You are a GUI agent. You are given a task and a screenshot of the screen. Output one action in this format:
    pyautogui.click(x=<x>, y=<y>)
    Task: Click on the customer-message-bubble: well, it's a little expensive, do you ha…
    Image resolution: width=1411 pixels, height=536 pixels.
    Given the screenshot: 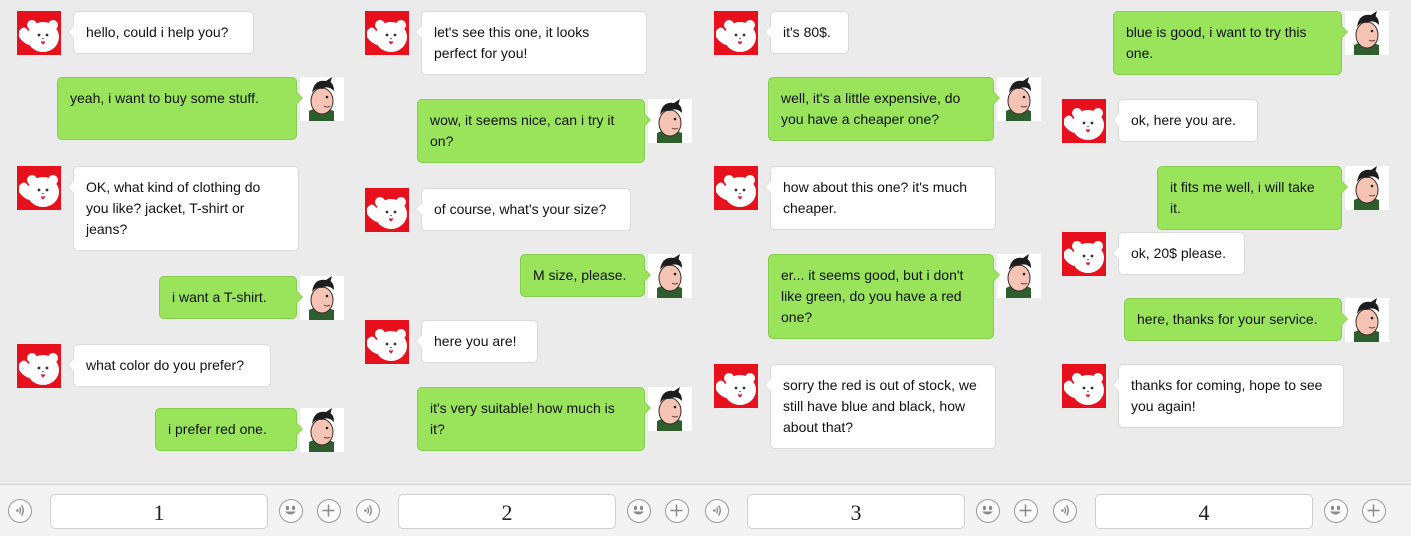 What is the action you would take?
    pyautogui.click(x=884, y=109)
    